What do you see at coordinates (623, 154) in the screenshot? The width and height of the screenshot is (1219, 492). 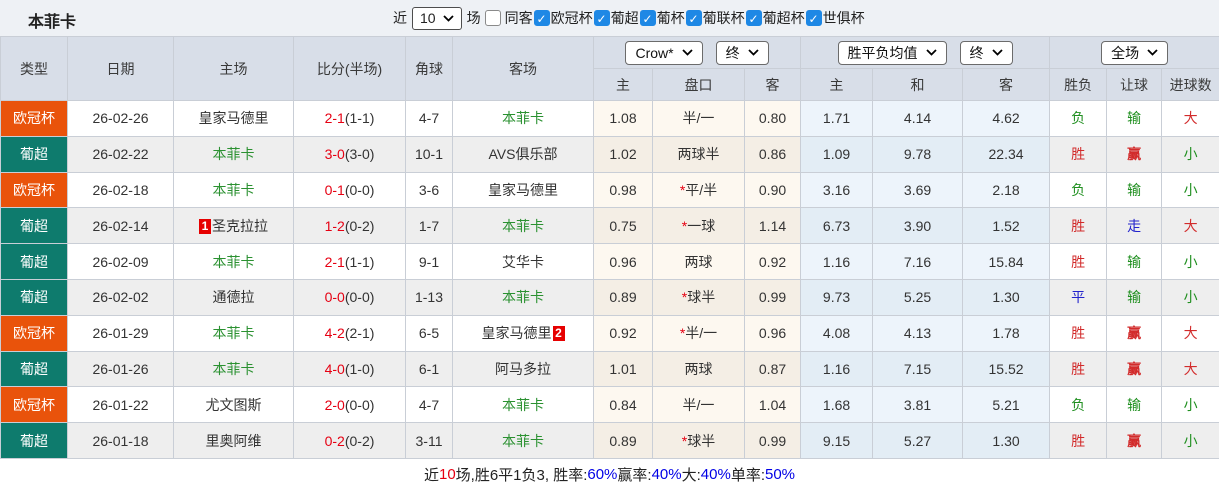 I see `asia-home-odds: 1.02` at bounding box center [623, 154].